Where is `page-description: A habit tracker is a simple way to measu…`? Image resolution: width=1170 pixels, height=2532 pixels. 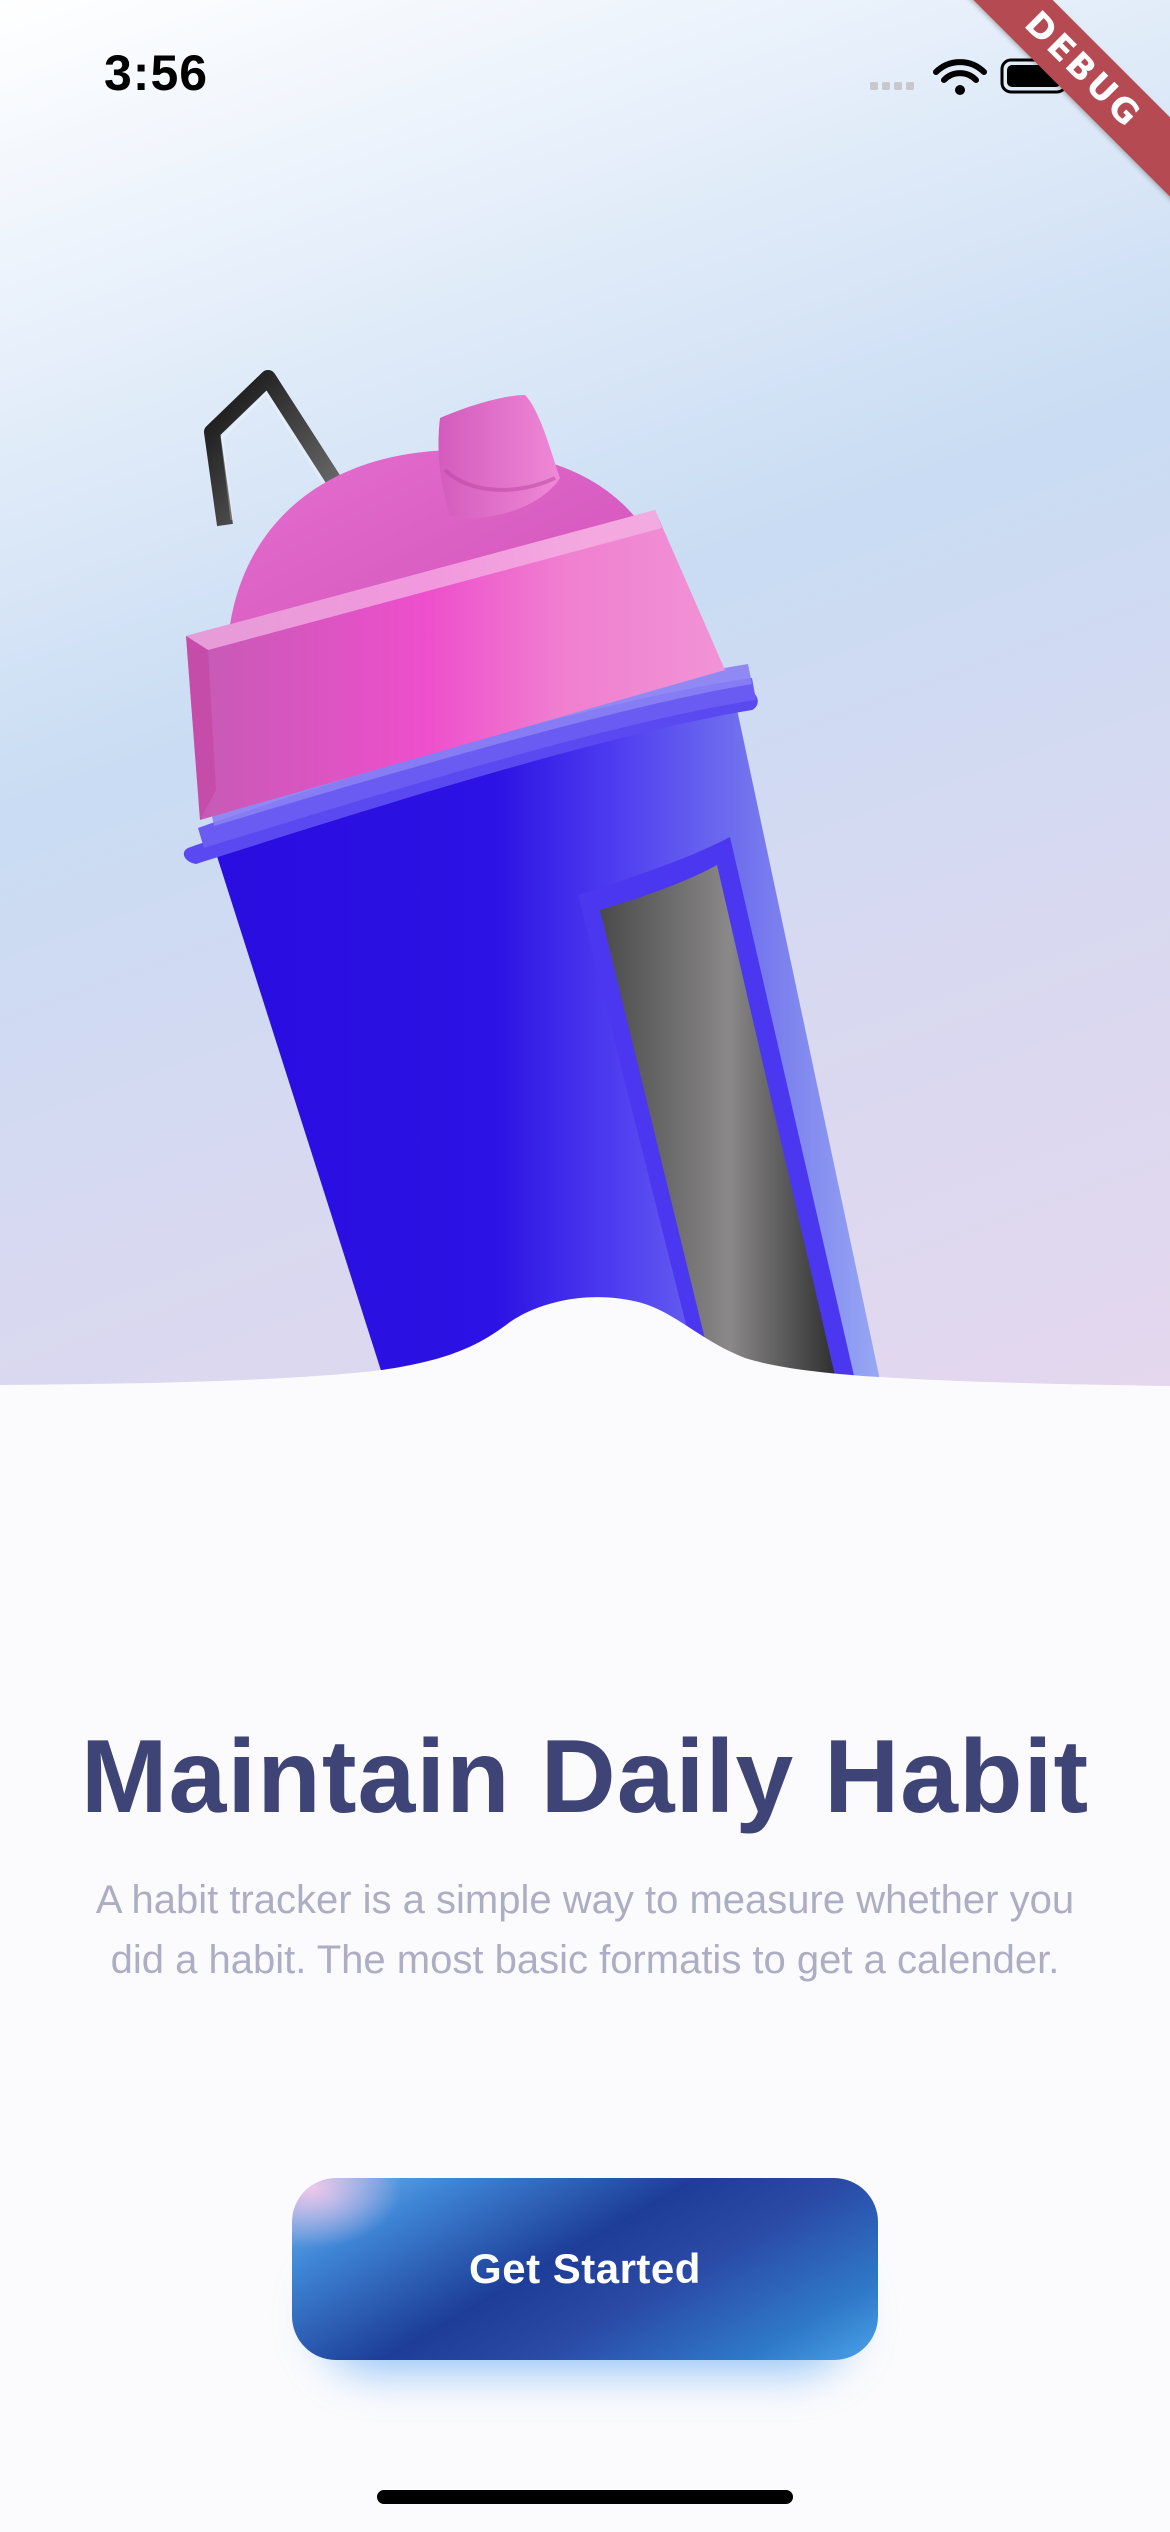 page-description: A habit tracker is a simple way to measu… is located at coordinates (585, 1930).